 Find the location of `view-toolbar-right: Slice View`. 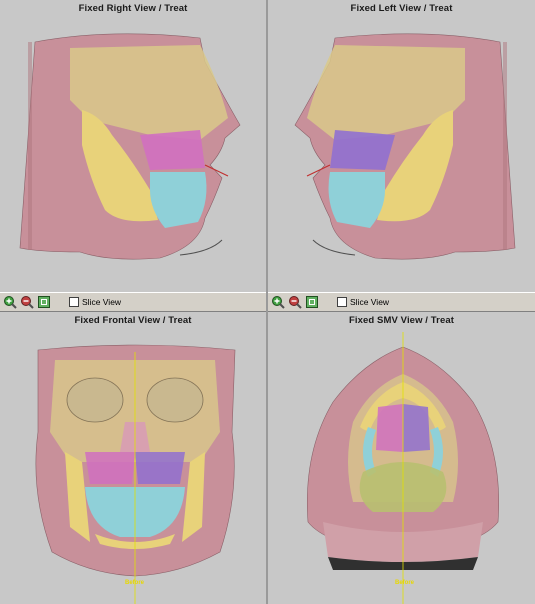

view-toolbar-right: Slice View is located at coordinates (401, 302).